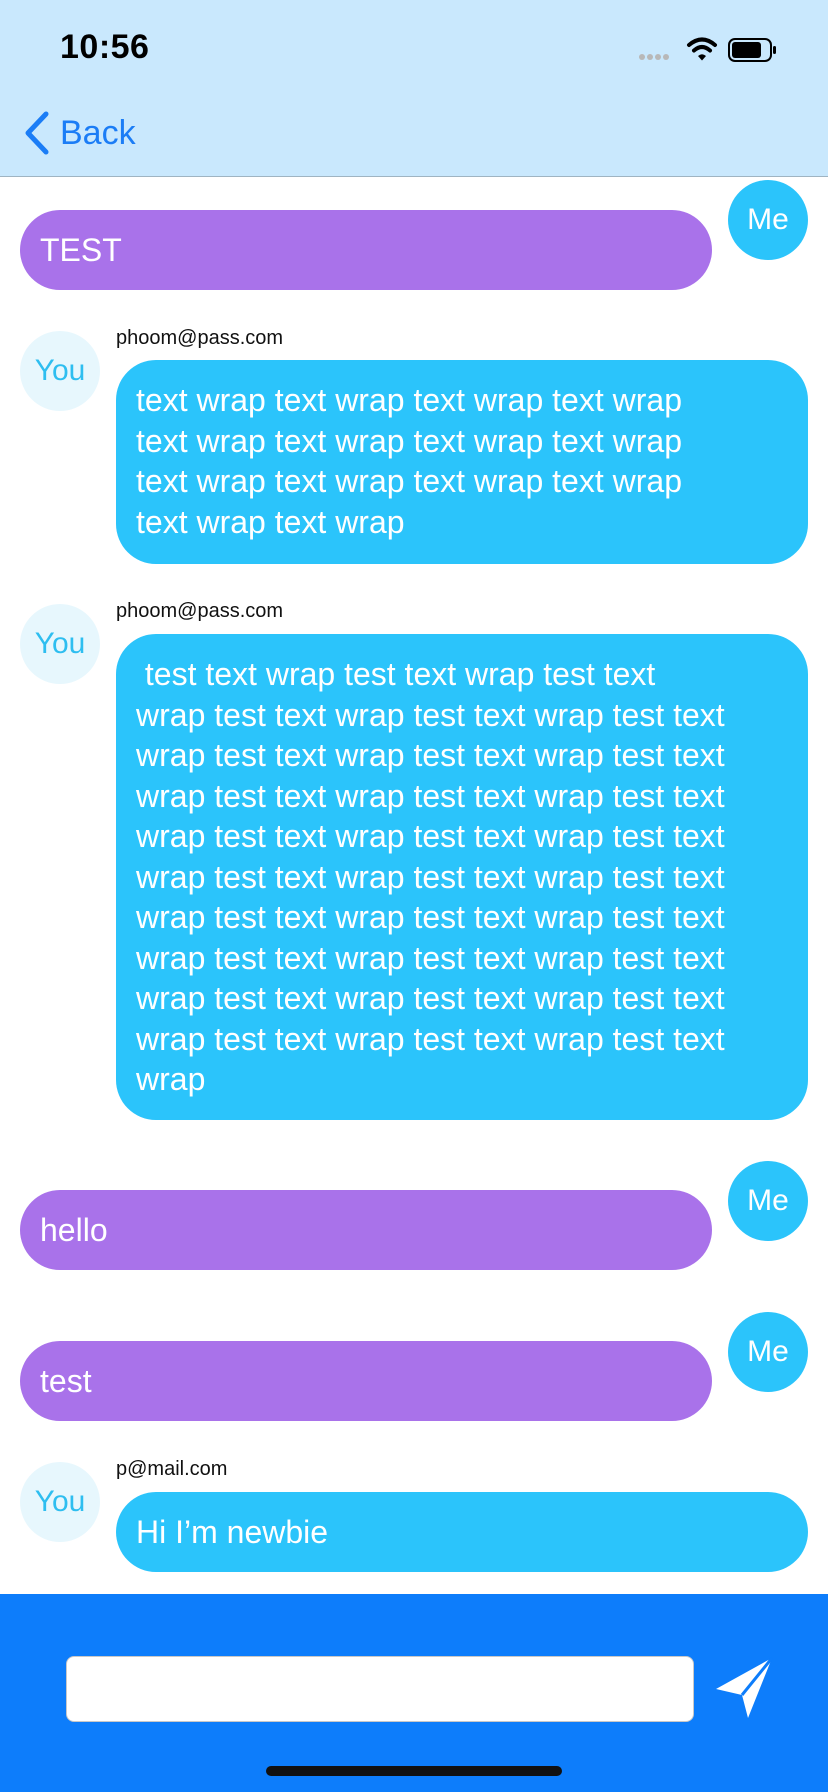 The image size is (828, 1792). I want to click on message-bubble-me: test, so click(366, 1381).